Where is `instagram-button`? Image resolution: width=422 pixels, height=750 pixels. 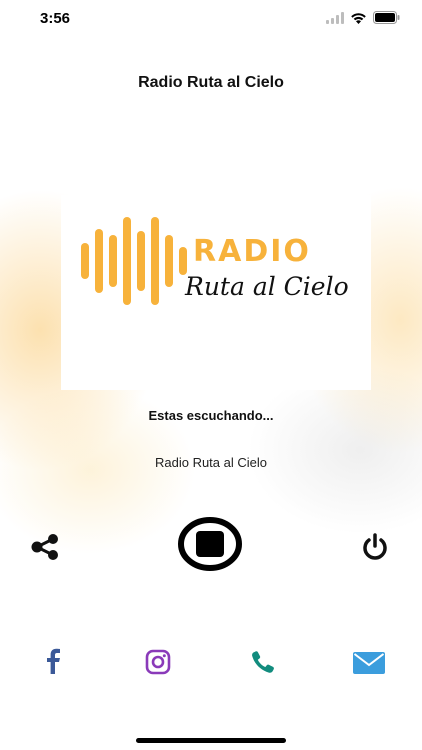 instagram-button is located at coordinates (158, 664).